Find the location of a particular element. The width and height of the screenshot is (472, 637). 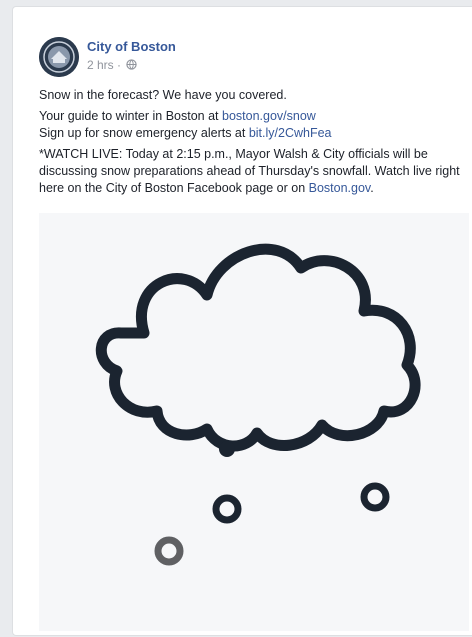

boston-gov-link: Boston.gov is located at coordinates (340, 188).